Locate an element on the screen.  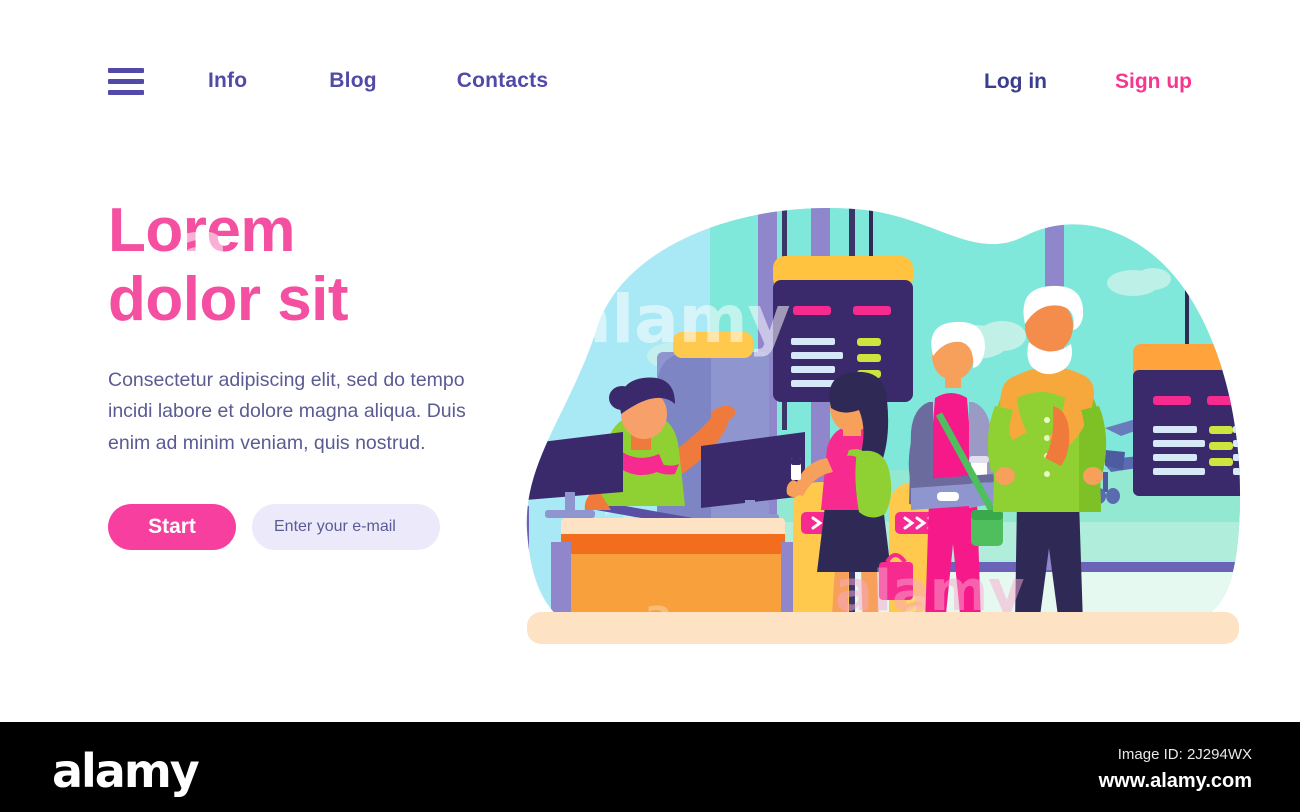
hero-actions: Start is located at coordinates (318, 526).